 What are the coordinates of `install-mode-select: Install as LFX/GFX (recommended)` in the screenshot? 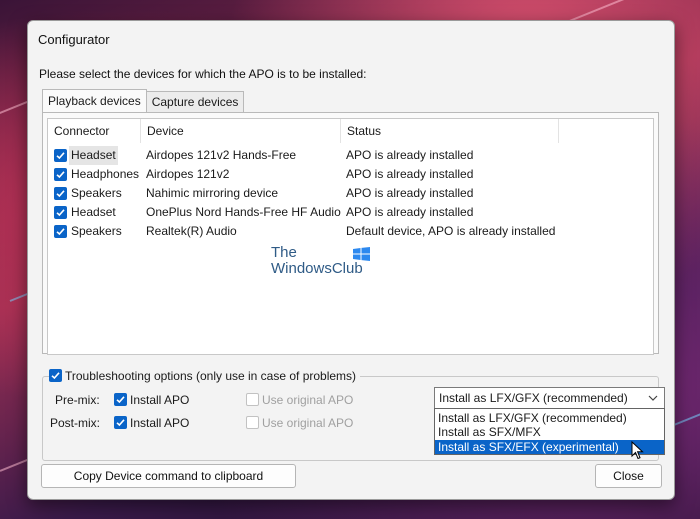 It's located at (549, 398).